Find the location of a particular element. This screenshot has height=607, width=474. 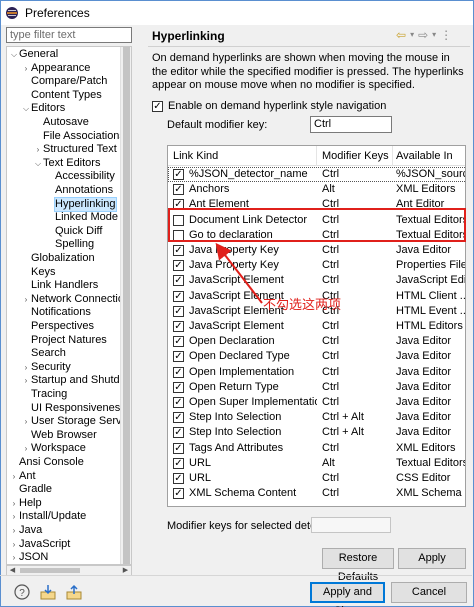

chevron-down-icon: ⌵ is located at coordinates (38, 164).